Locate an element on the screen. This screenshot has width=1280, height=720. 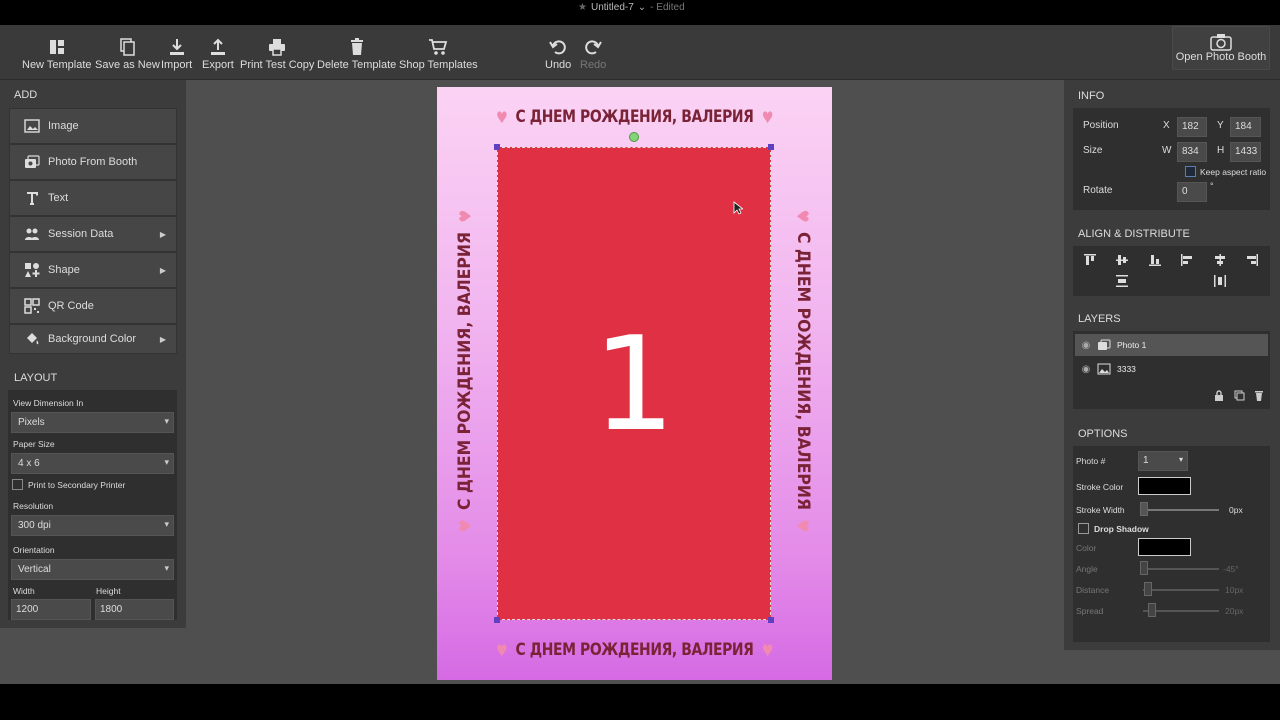
angle-track is located at coordinates (1181, 569).